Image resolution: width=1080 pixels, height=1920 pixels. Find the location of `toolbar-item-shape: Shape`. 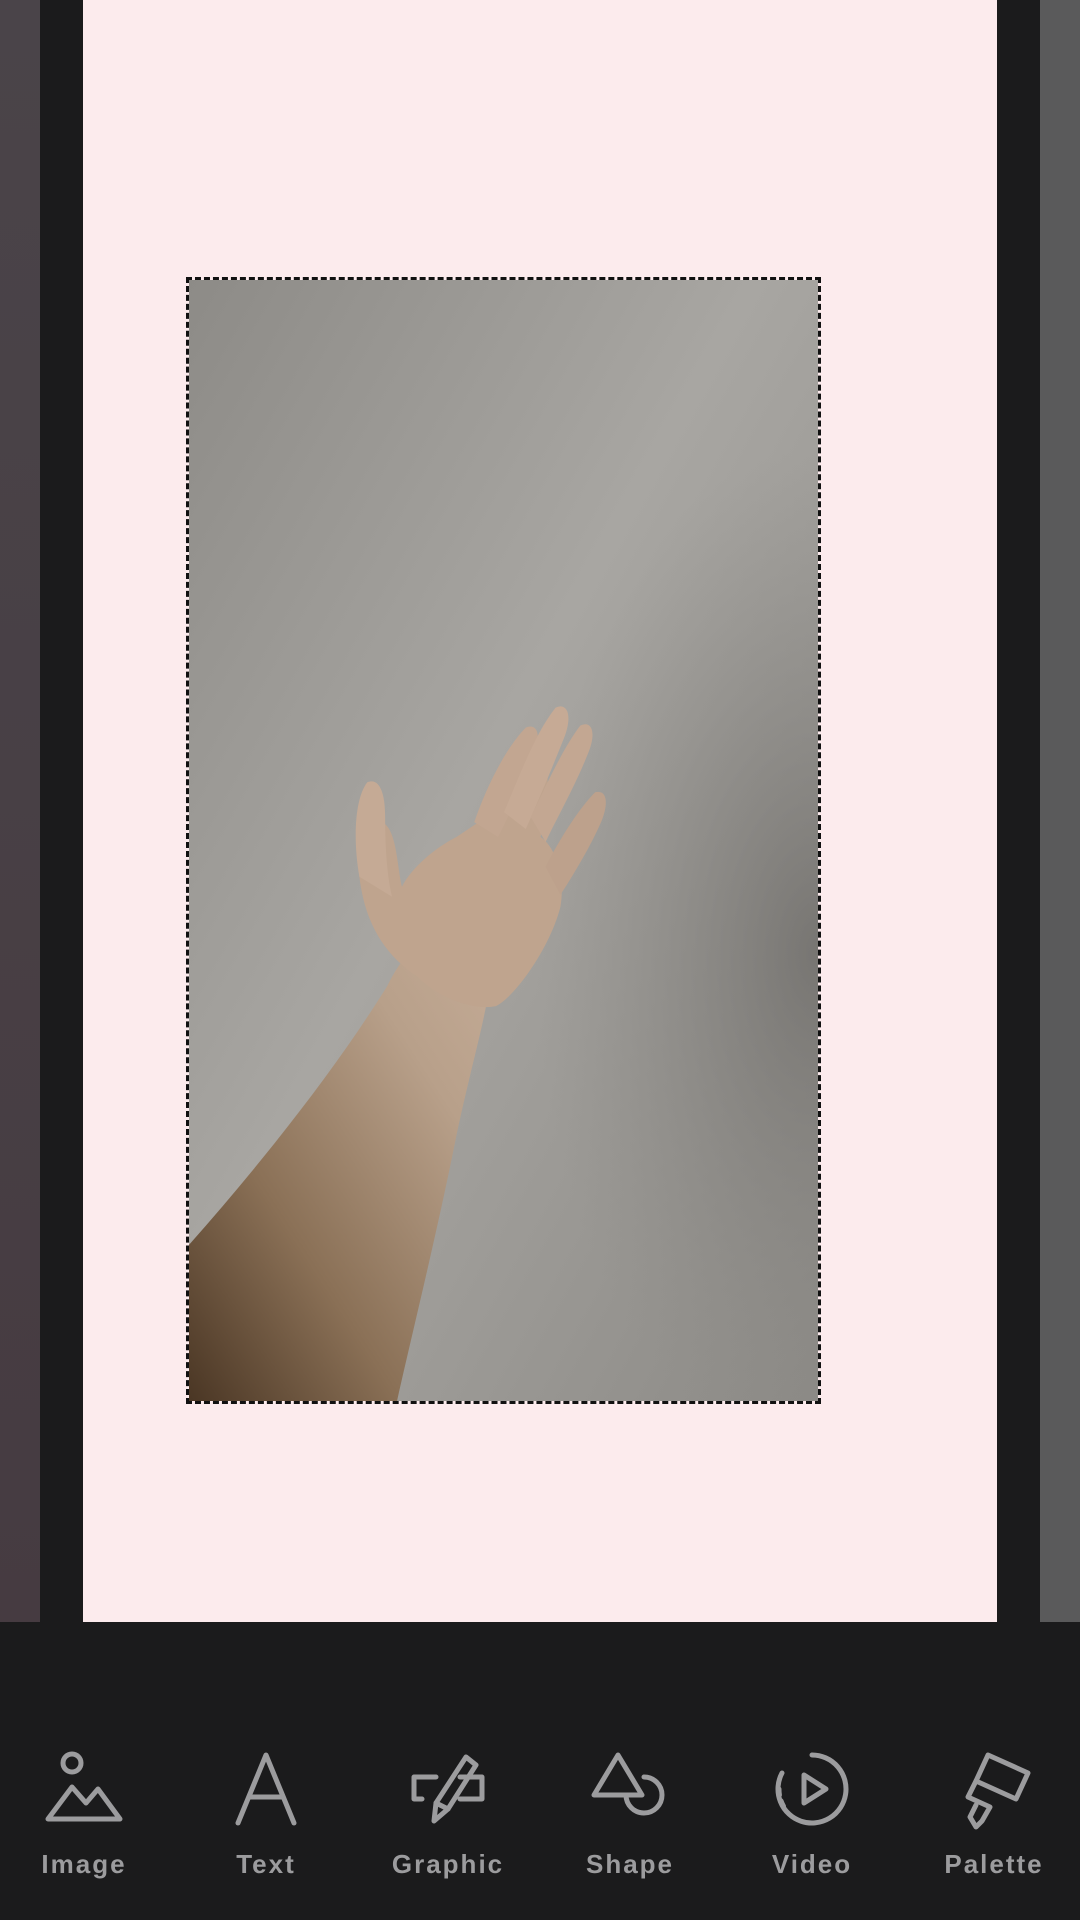

toolbar-item-shape: Shape is located at coordinates (630, 1822).